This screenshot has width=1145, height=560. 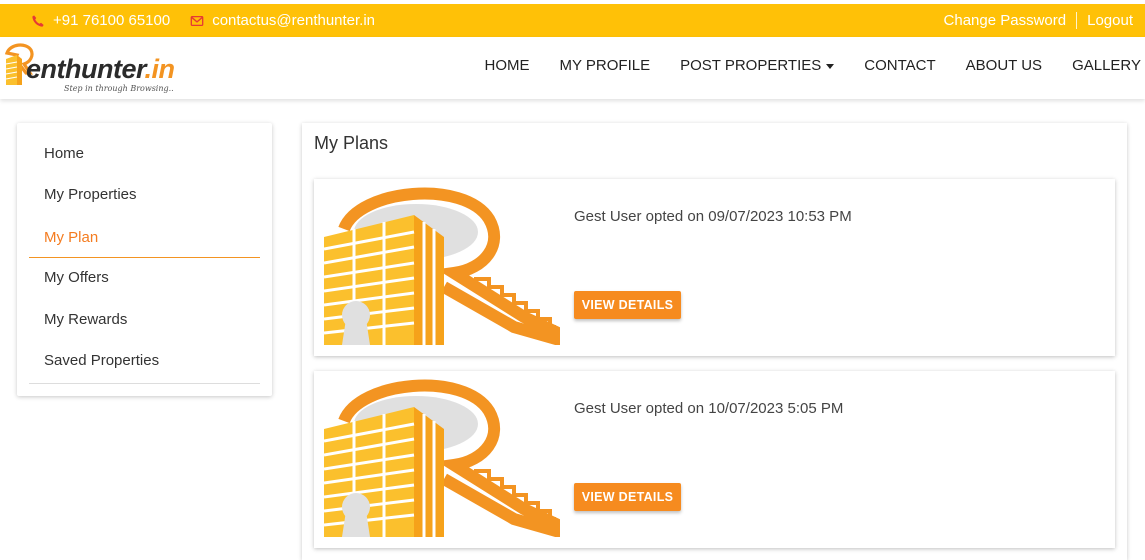 What do you see at coordinates (85, 69) in the screenshot?
I see `logo-brand-main: enthunter` at bounding box center [85, 69].